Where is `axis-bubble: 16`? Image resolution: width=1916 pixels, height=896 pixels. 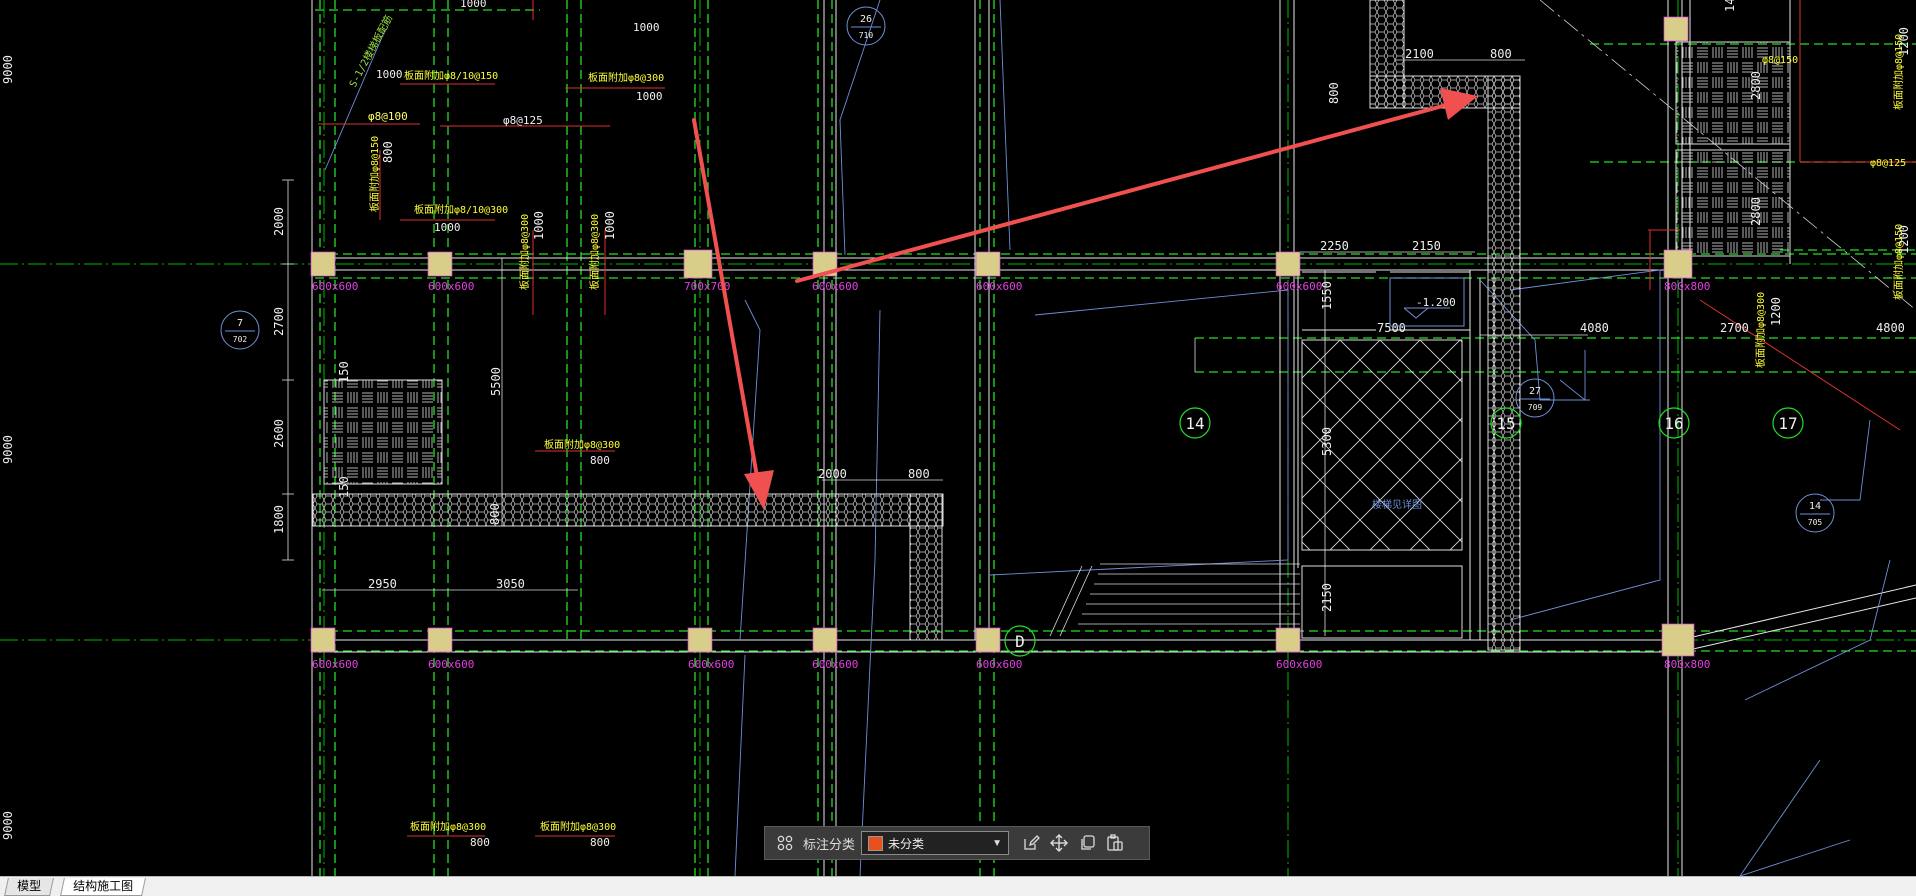
axis-bubble: 16 is located at coordinates (1674, 423).